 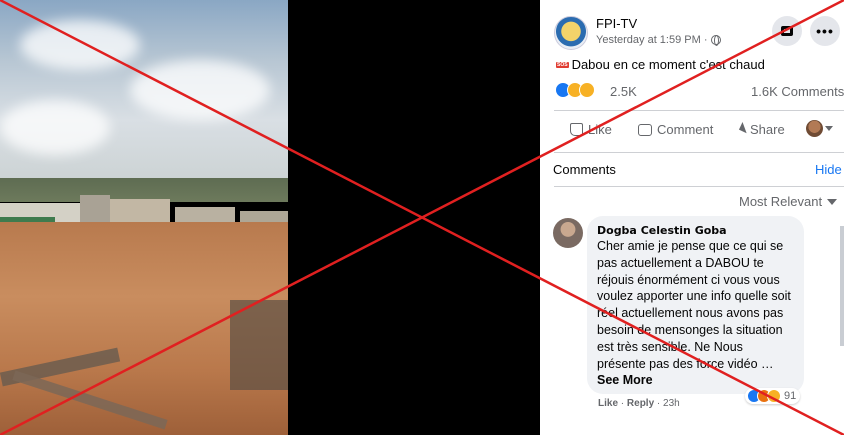 I want to click on globe-icon, so click(x=715, y=40).